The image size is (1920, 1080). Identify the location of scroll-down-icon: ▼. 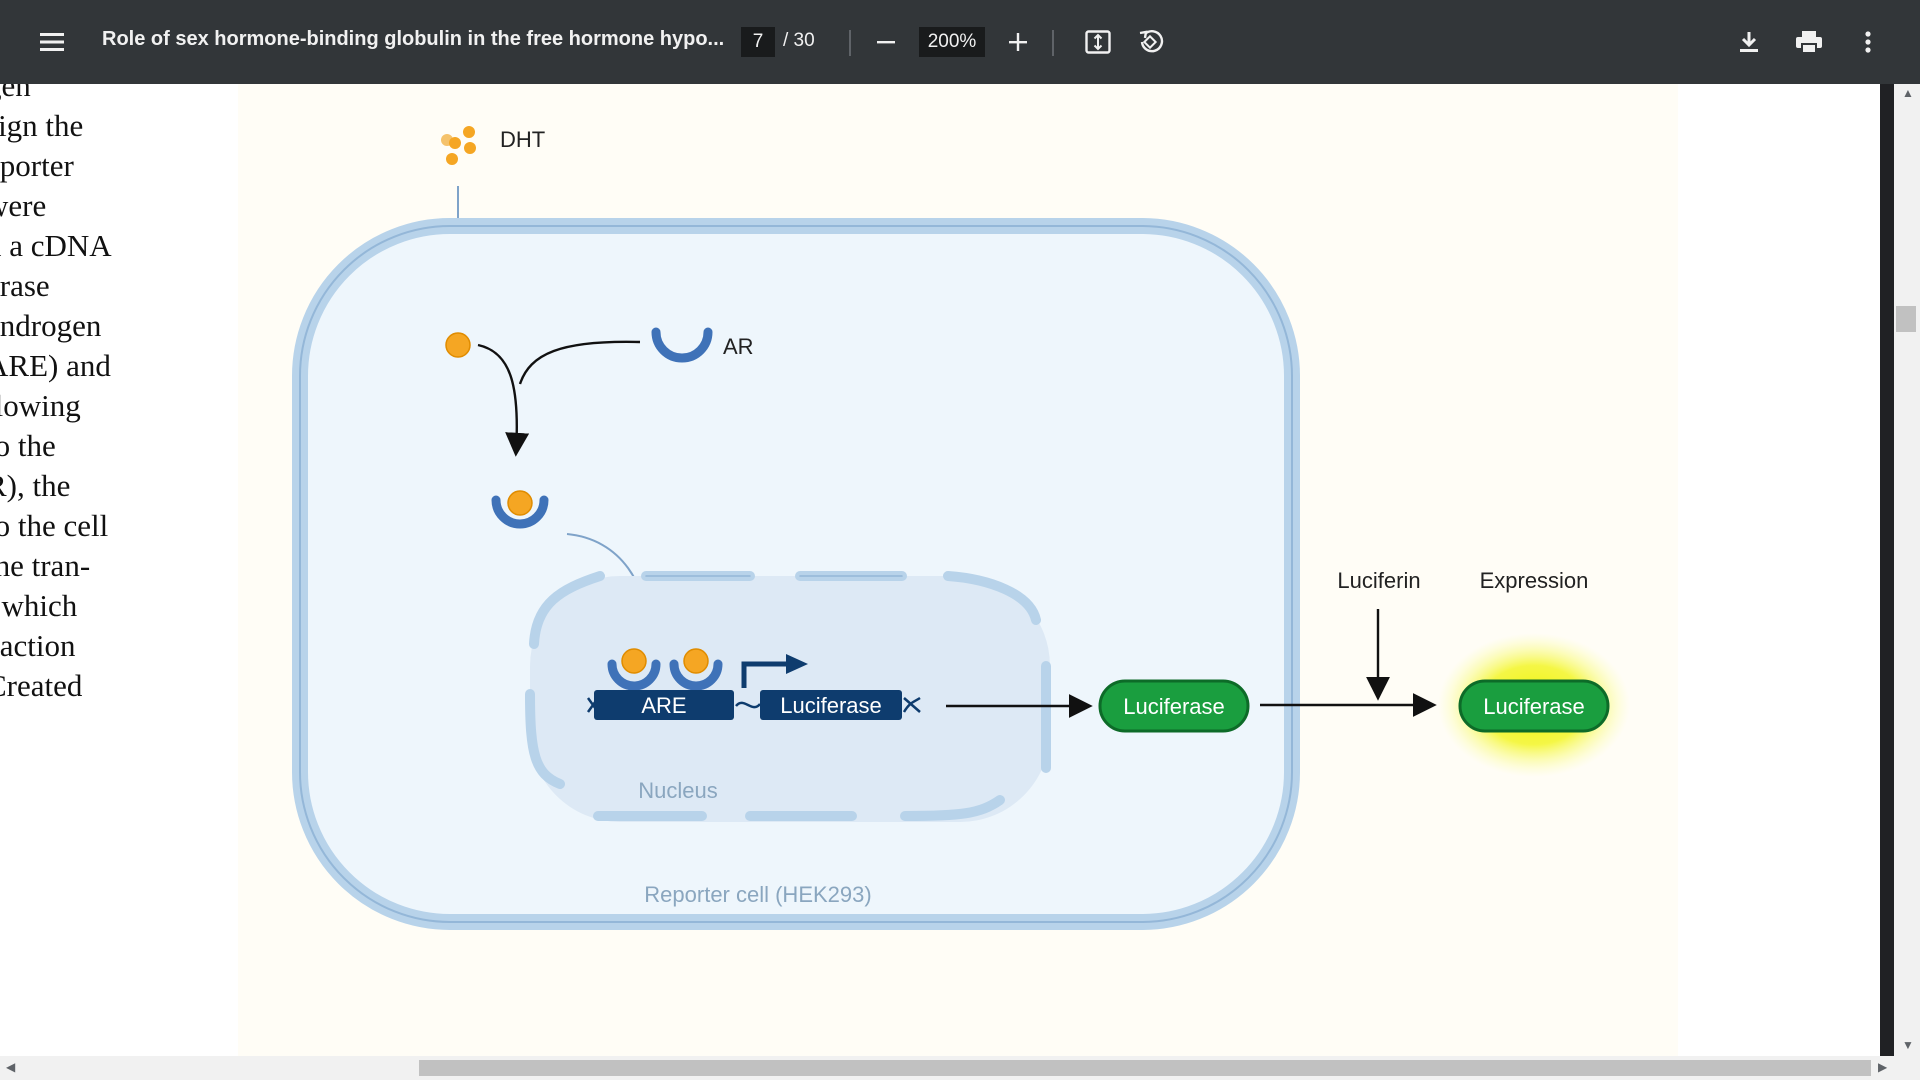
(1908, 1045).